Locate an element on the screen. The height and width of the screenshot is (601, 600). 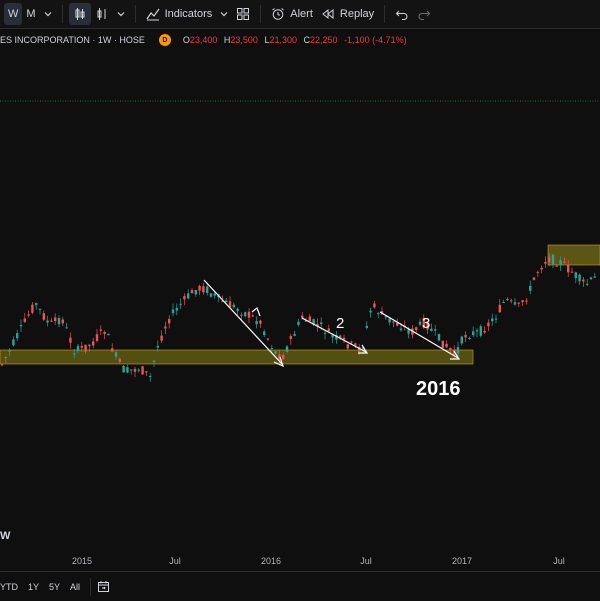
interval-dropdown-button is located at coordinates (48, 14).